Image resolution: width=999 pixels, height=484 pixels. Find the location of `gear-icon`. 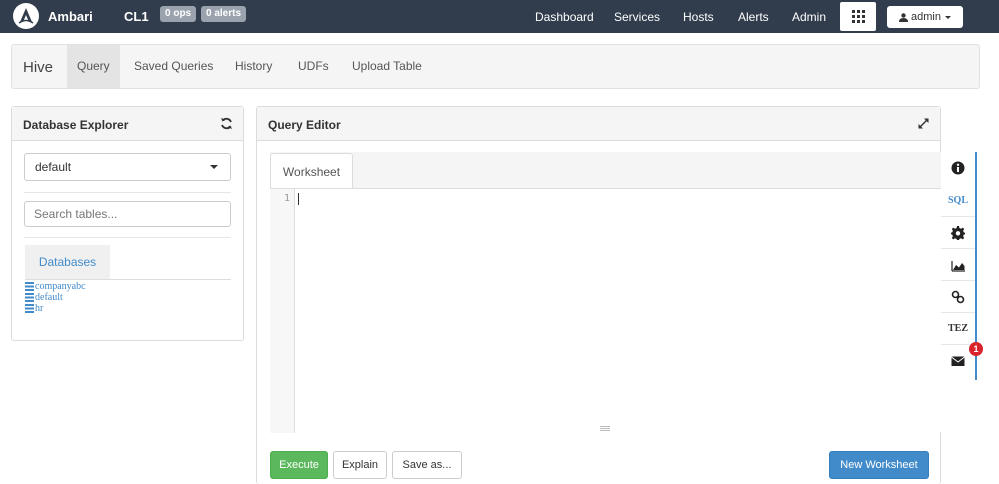

gear-icon is located at coordinates (958, 232).